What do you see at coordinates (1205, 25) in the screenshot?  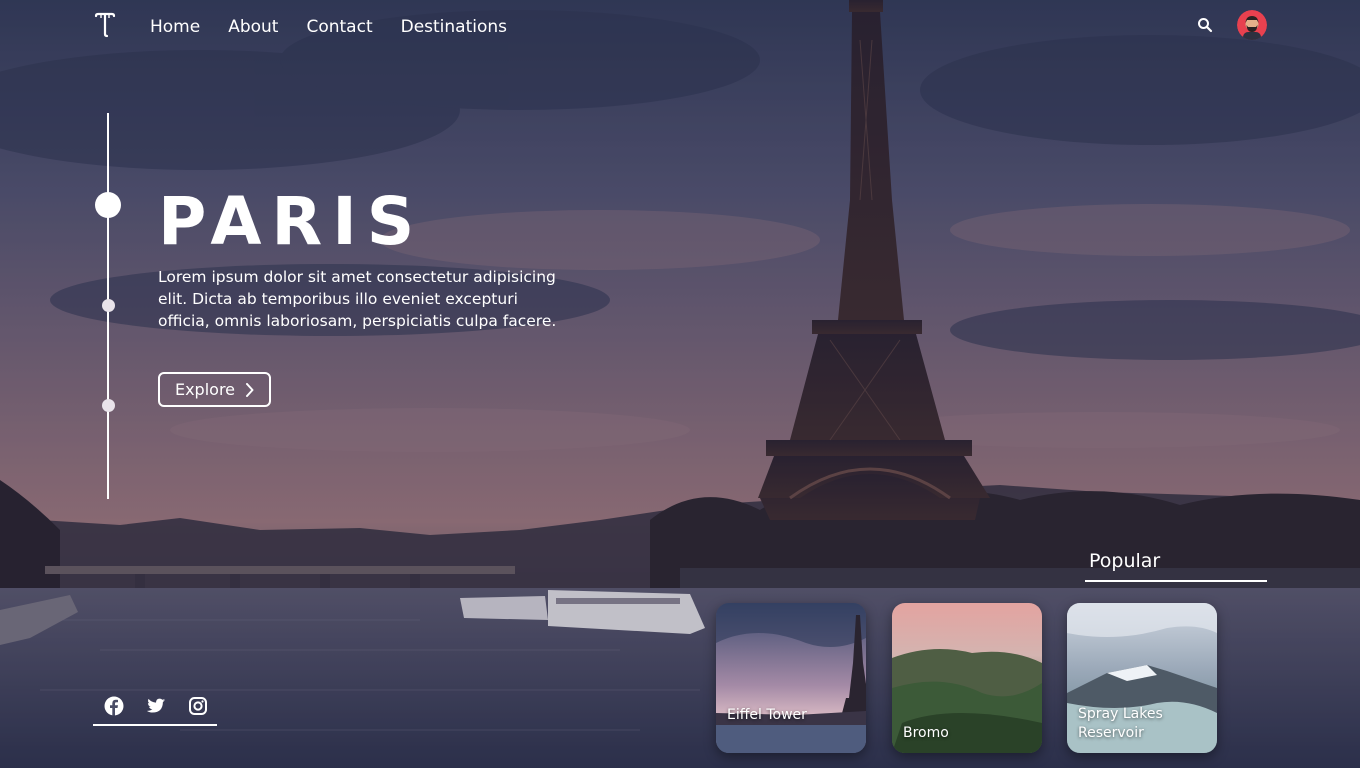 I see `search-icon` at bounding box center [1205, 25].